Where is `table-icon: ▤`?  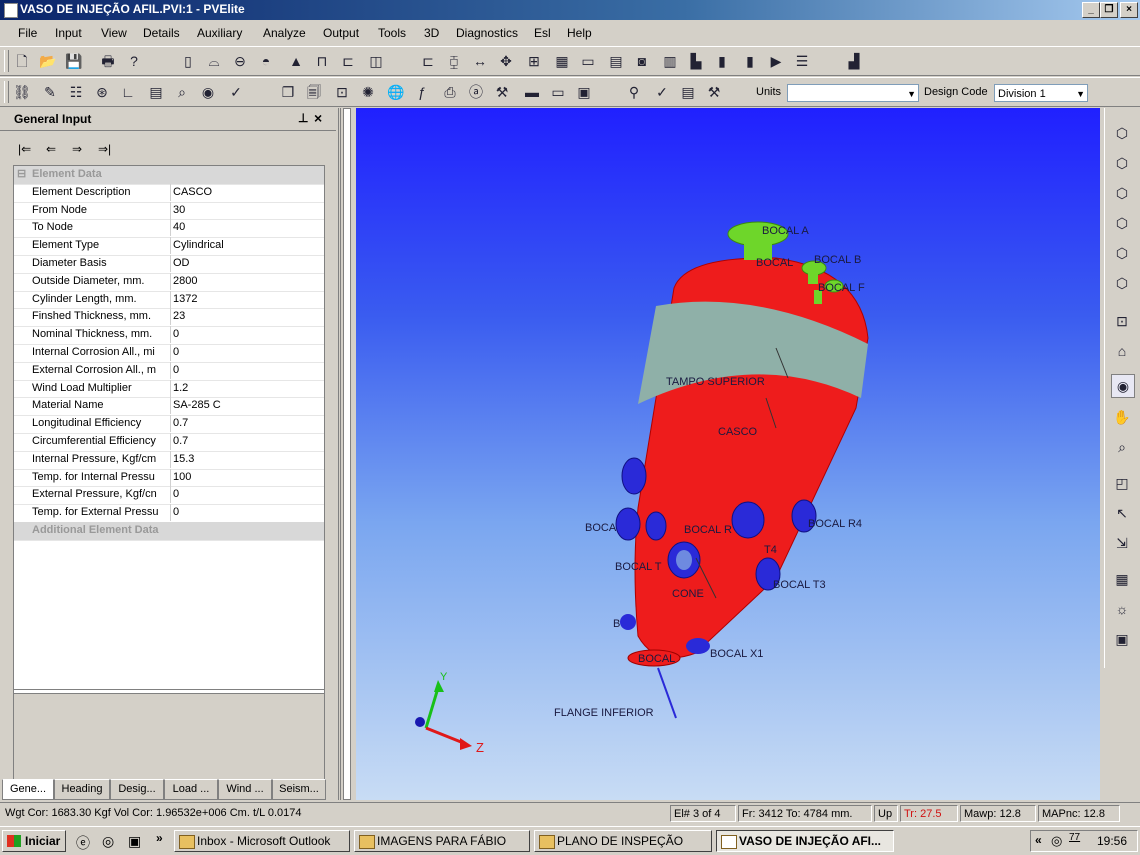 table-icon: ▤ is located at coordinates (156, 92).